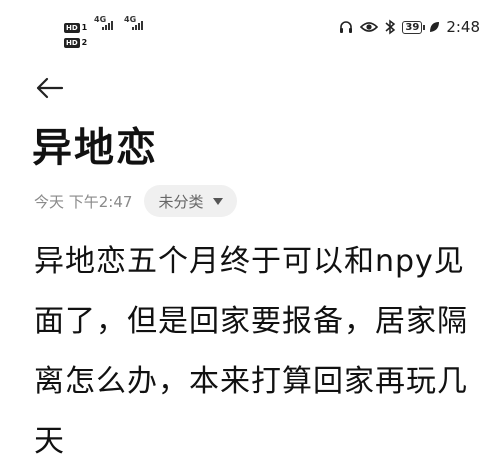 Image resolution: width=500 pixels, height=472 pixels. Describe the element at coordinates (84, 42) in the screenshot. I see `sim-2-number: 2` at that location.